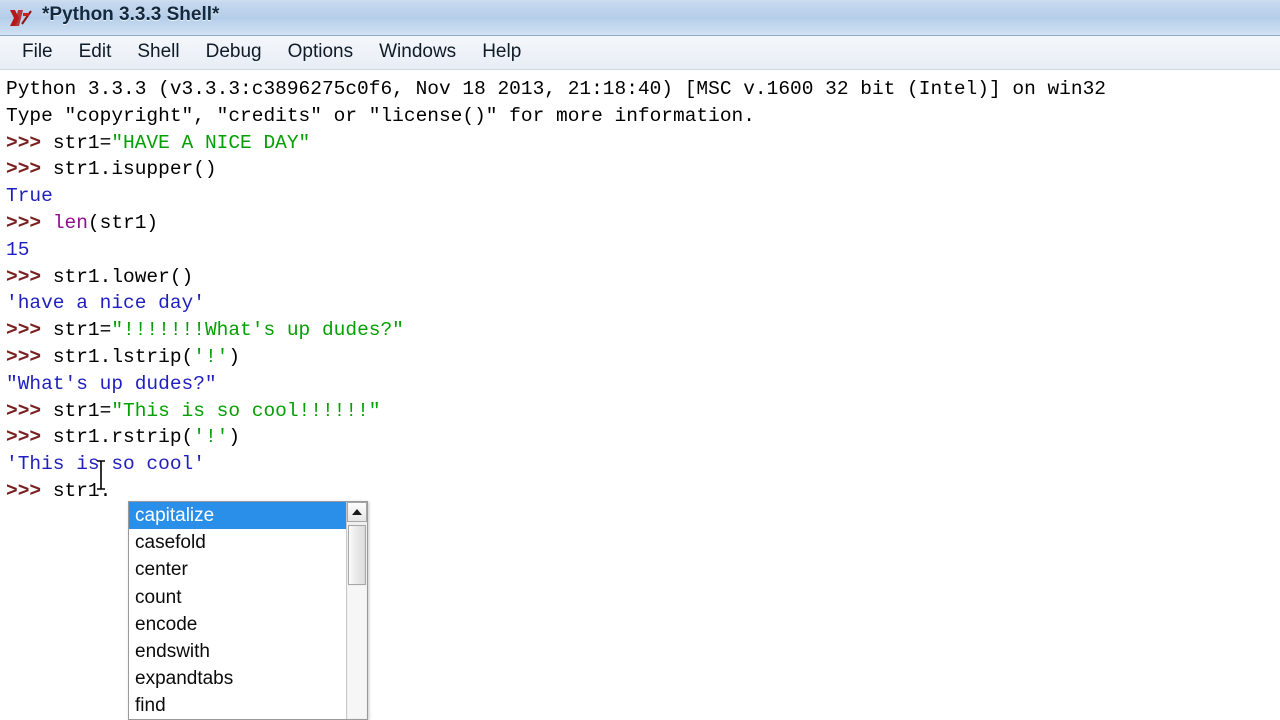  What do you see at coordinates (501, 52) in the screenshot?
I see `menu-item-help: Help` at bounding box center [501, 52].